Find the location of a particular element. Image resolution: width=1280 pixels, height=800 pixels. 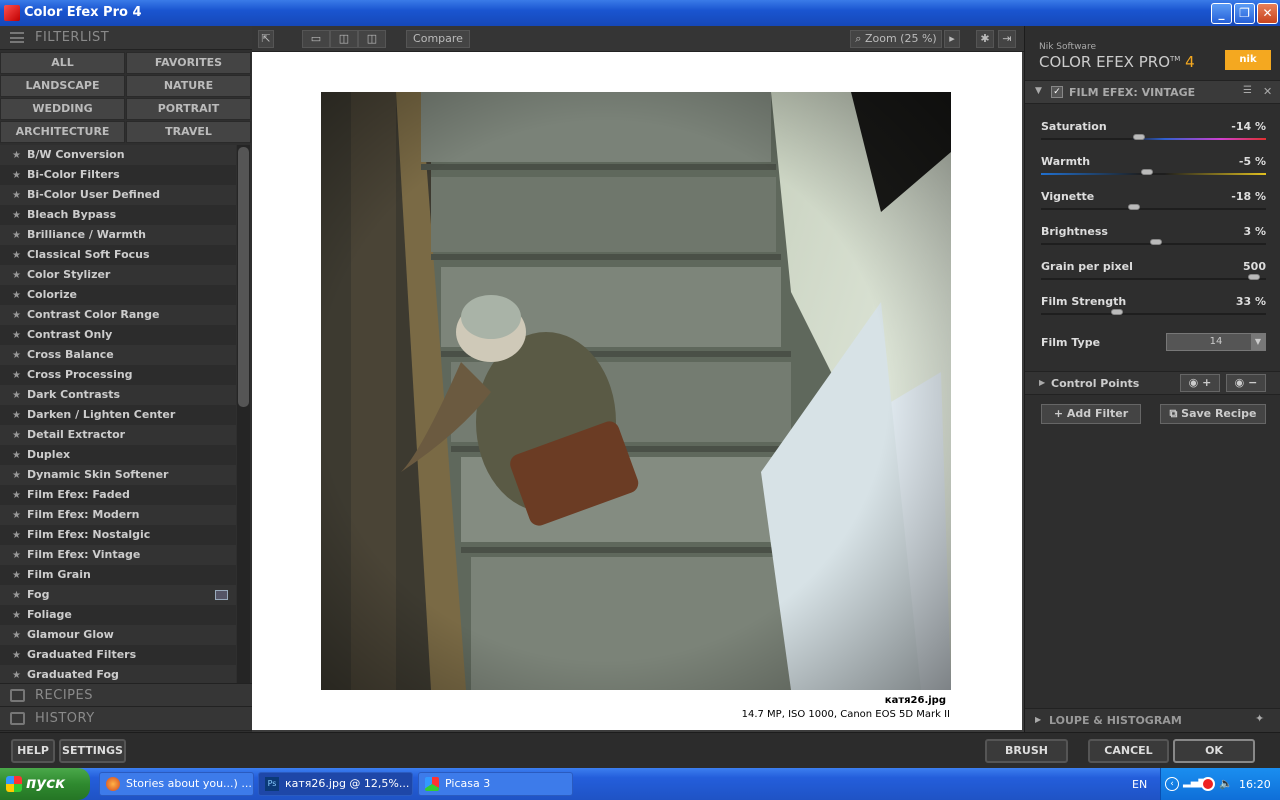

collapse-icon: ▼ is located at coordinates (1038, 91).